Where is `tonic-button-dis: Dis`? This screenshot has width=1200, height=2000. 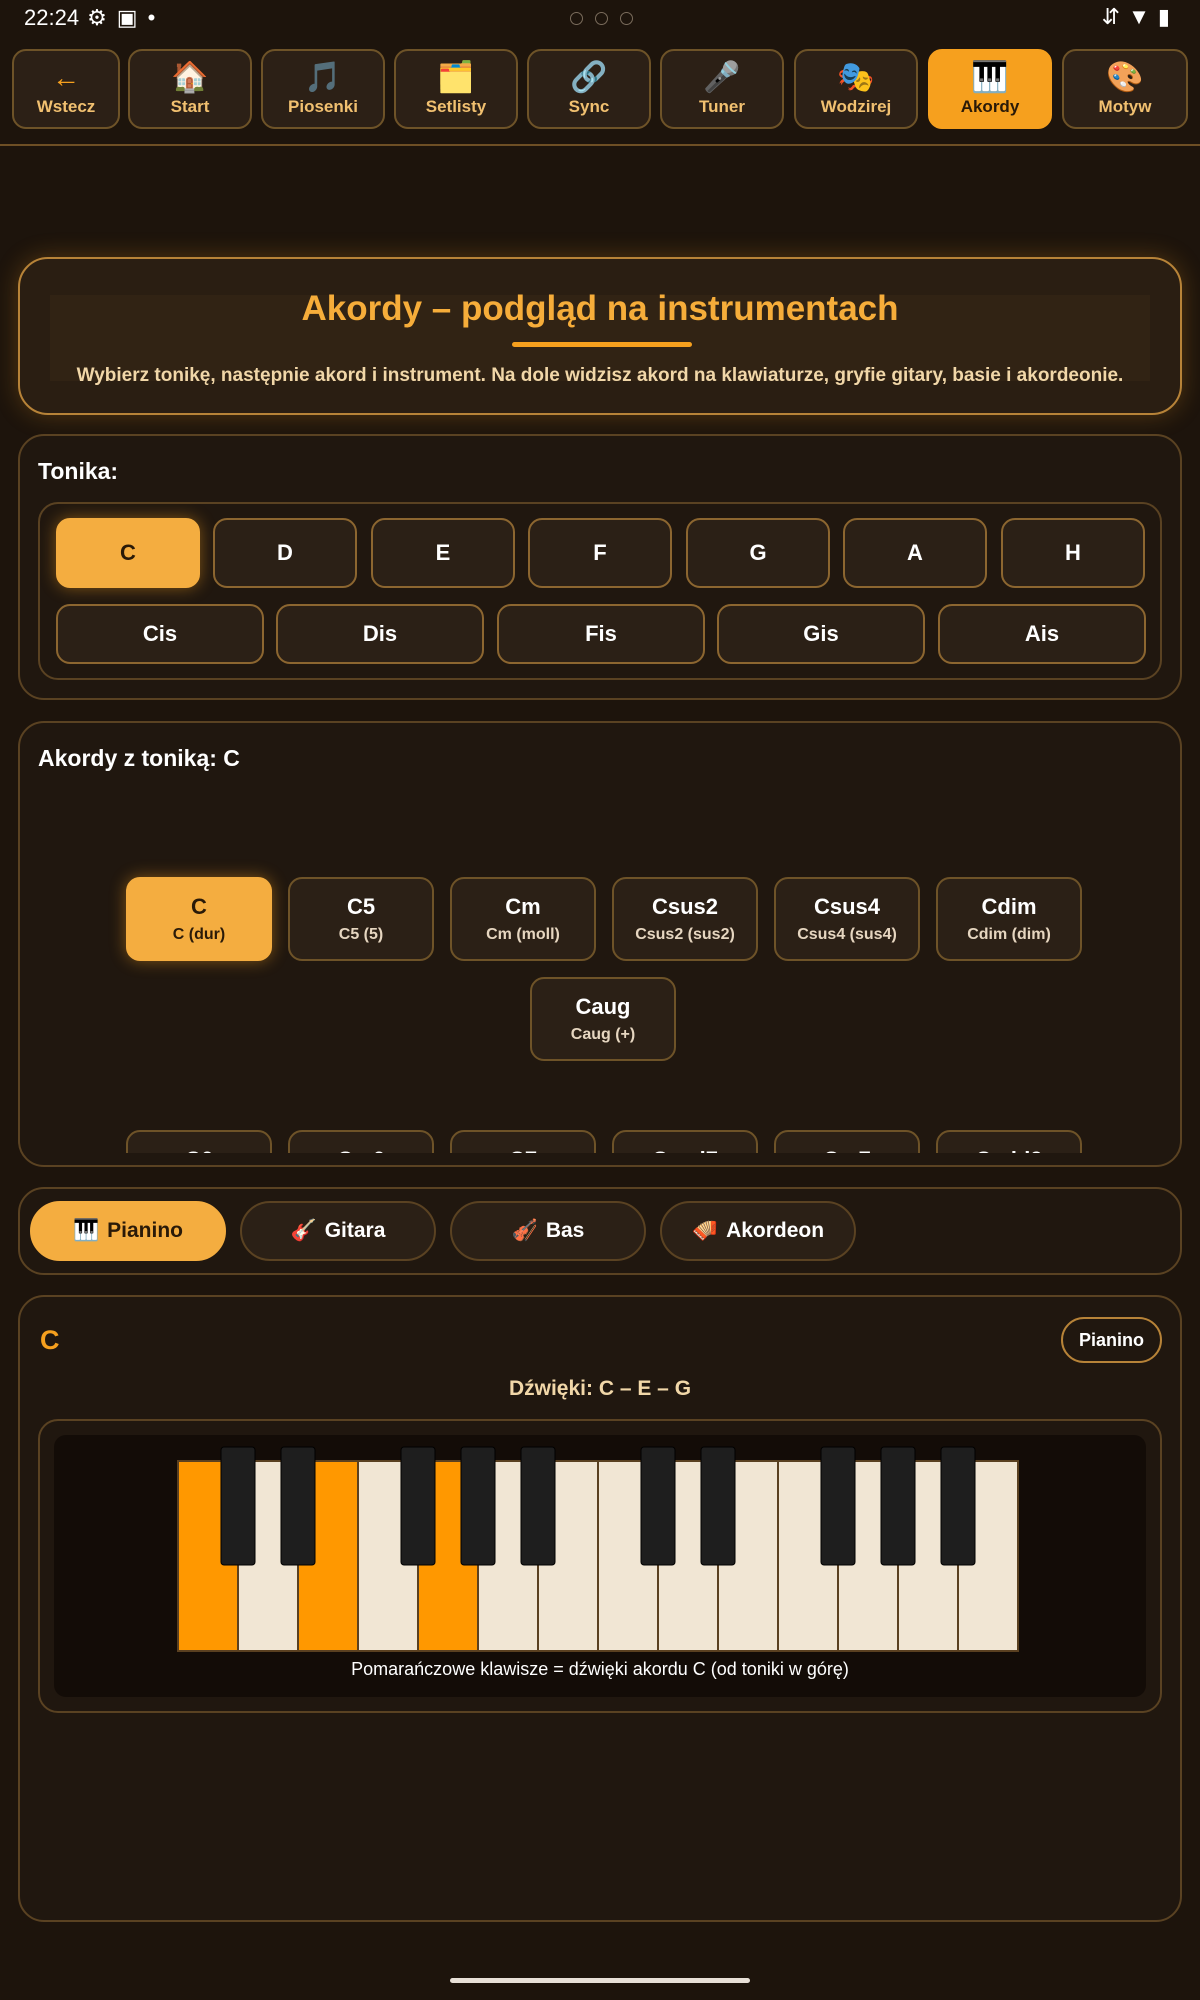
tonic-button-dis: Dis is located at coordinates (380, 634).